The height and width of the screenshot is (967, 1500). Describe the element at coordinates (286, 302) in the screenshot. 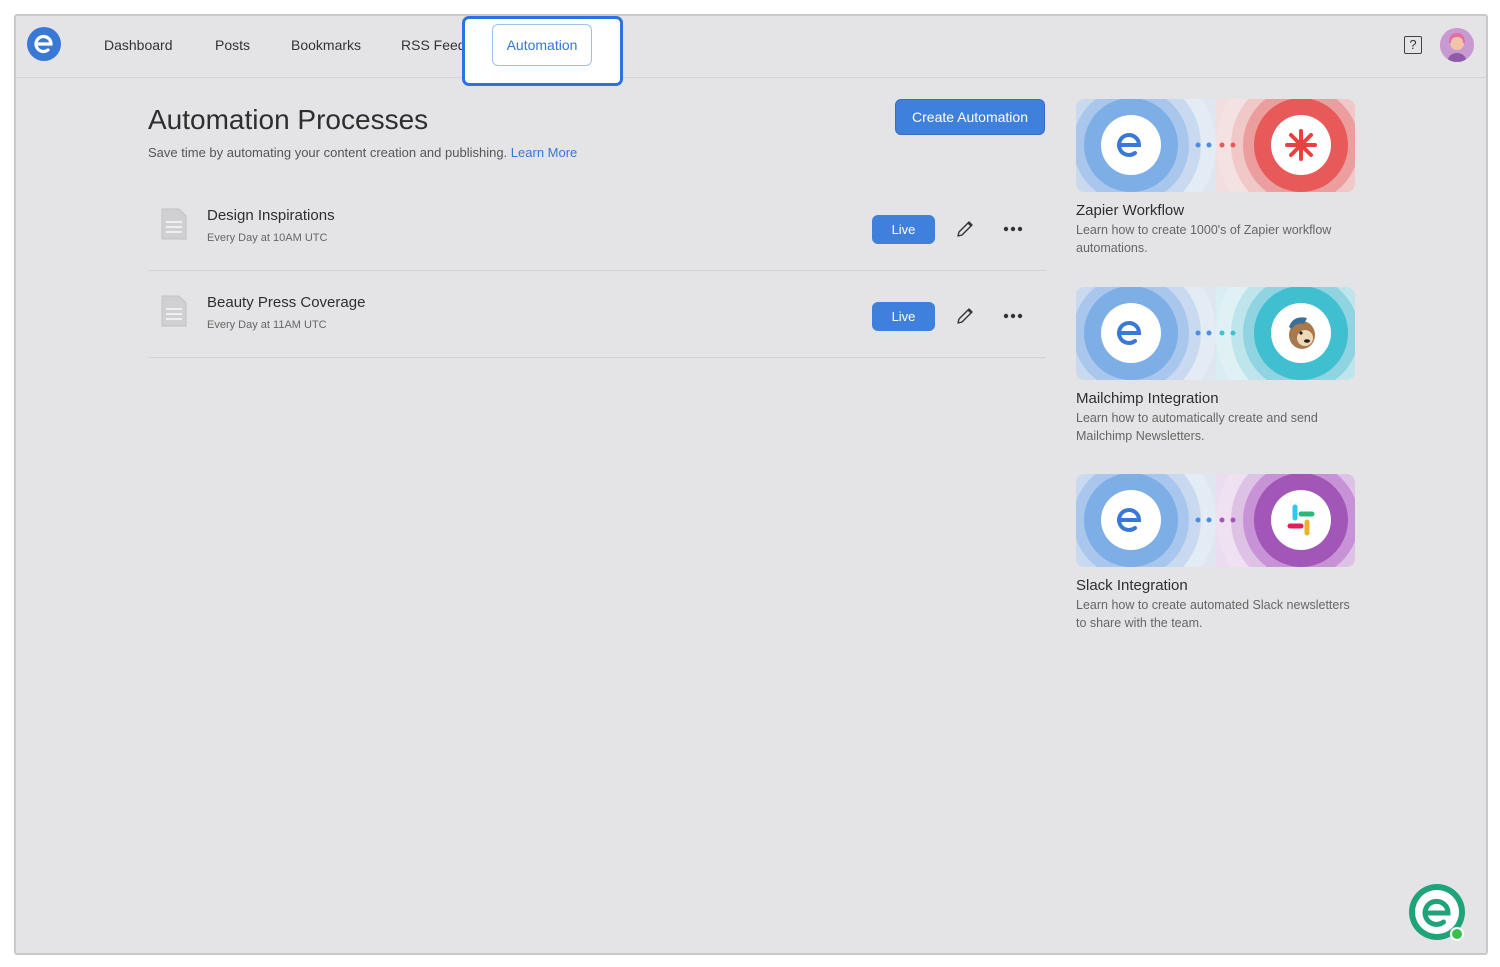

I see `automation-name: Beauty Press Coverage` at that location.